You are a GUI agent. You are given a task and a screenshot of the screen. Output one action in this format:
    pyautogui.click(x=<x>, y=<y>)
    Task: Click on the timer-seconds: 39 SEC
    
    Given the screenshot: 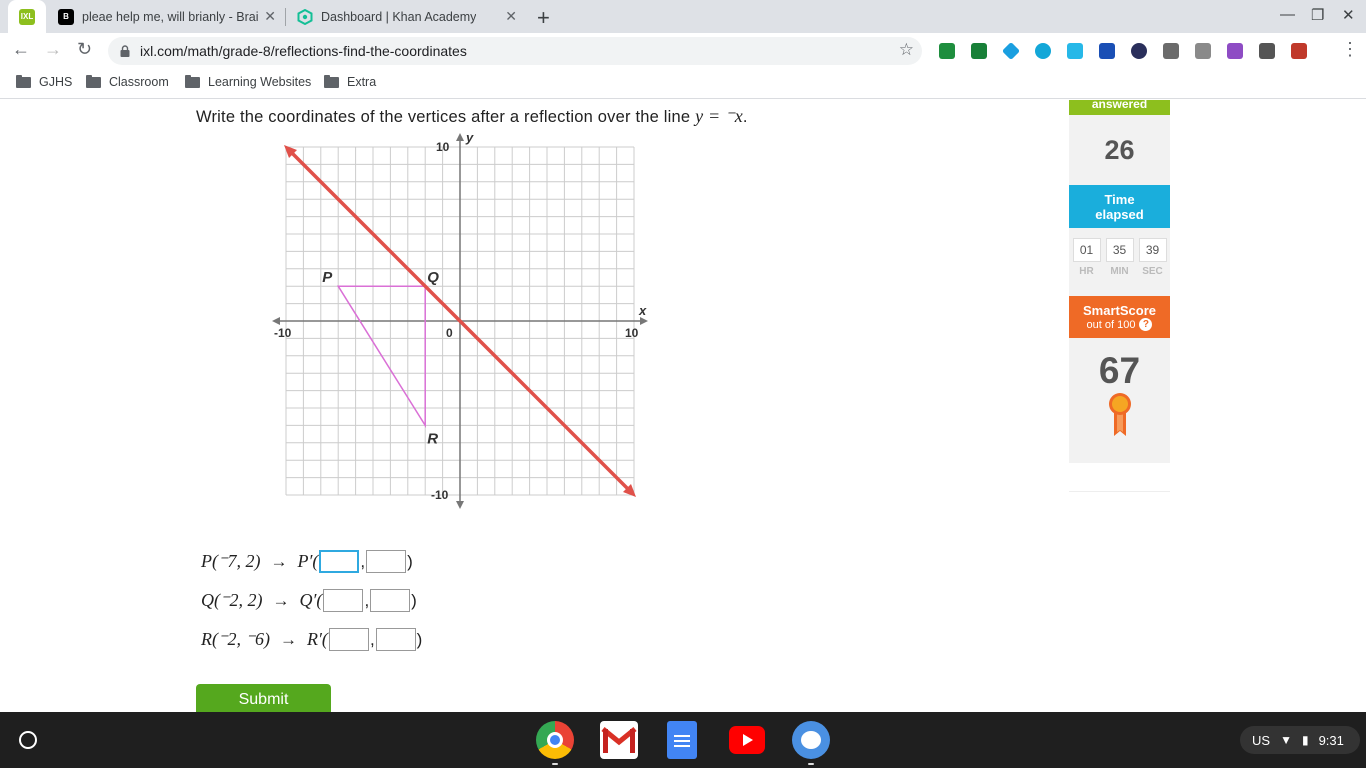 What is the action you would take?
    pyautogui.click(x=1152, y=267)
    